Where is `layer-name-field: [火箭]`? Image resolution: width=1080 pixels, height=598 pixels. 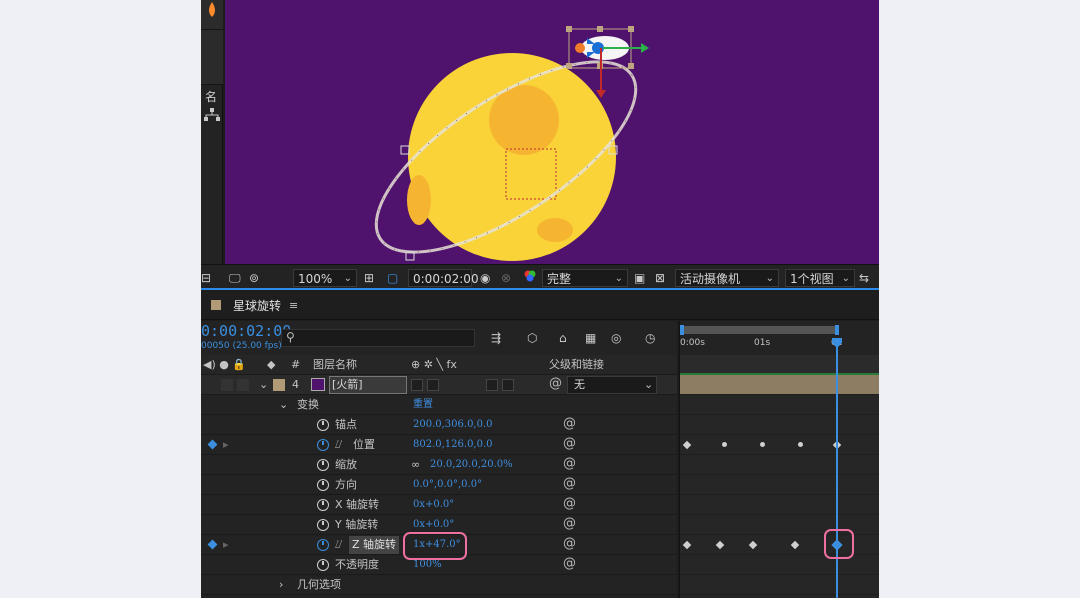
layer-name-field: [火箭] is located at coordinates (368, 385).